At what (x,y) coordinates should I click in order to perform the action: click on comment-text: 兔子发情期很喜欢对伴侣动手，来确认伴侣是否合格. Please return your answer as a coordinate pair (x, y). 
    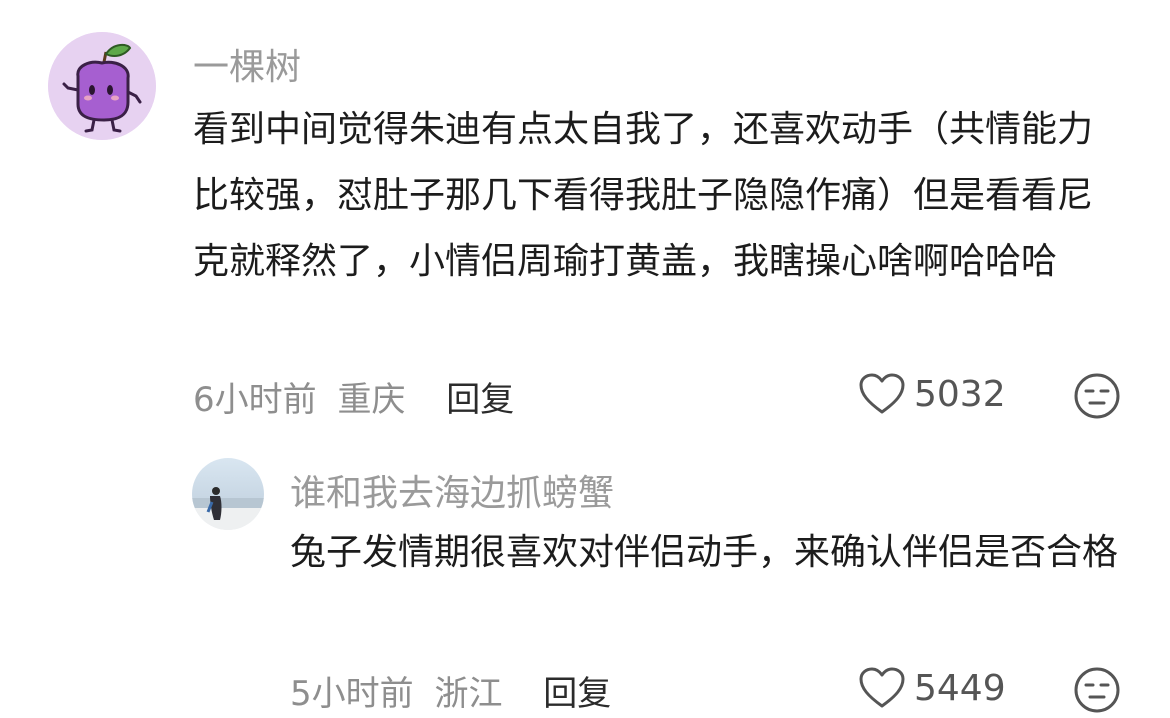
    Looking at the image, I should click on (704, 552).